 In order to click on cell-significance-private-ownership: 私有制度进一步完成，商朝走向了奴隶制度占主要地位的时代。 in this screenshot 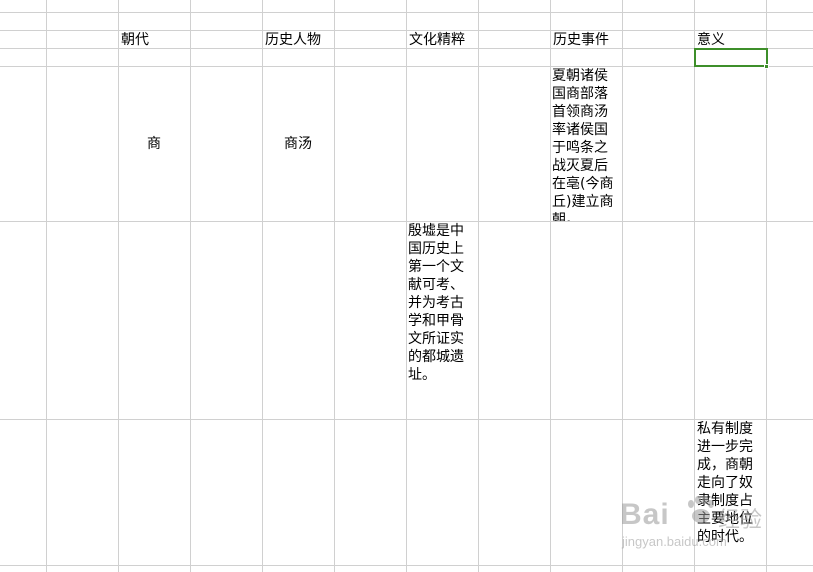, I will do `click(730, 492)`.